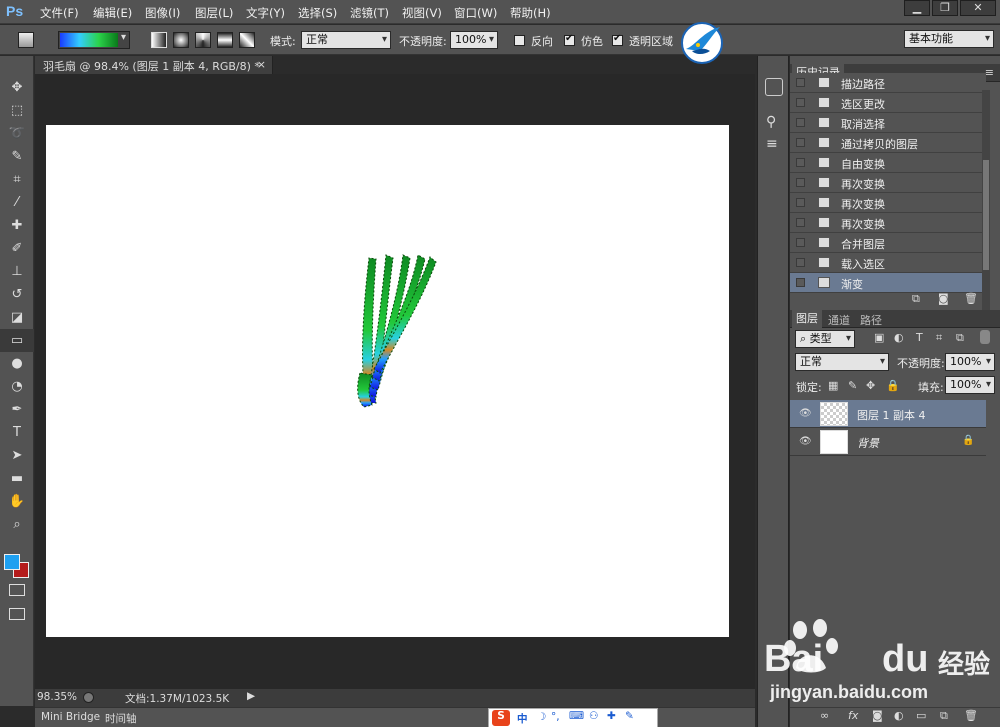 This screenshot has width=1000, height=727. What do you see at coordinates (888, 442) in the screenshot?
I see `layer-row: 👁 背景 🔒` at bounding box center [888, 442].